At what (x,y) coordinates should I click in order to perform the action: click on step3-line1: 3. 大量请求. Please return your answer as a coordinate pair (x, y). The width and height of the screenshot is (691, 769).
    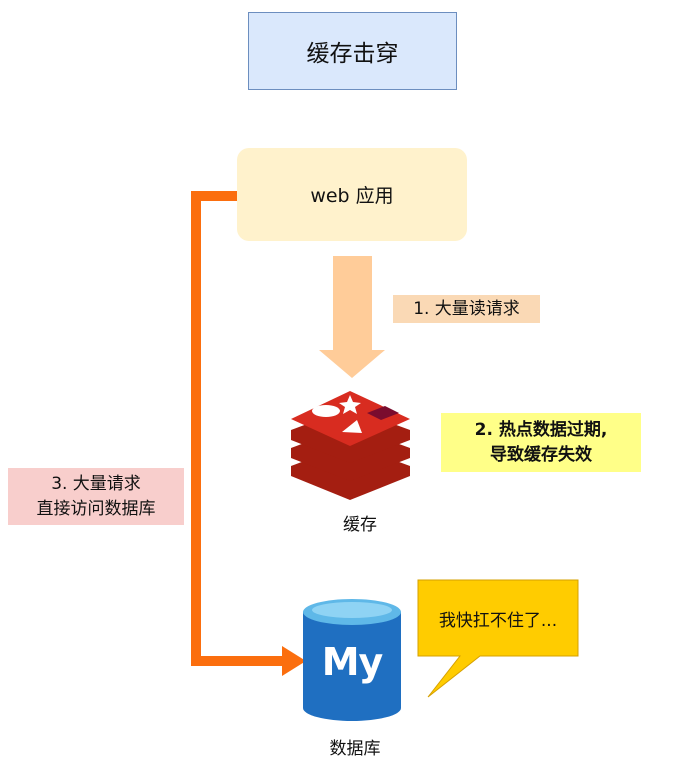
    Looking at the image, I should click on (96, 483).